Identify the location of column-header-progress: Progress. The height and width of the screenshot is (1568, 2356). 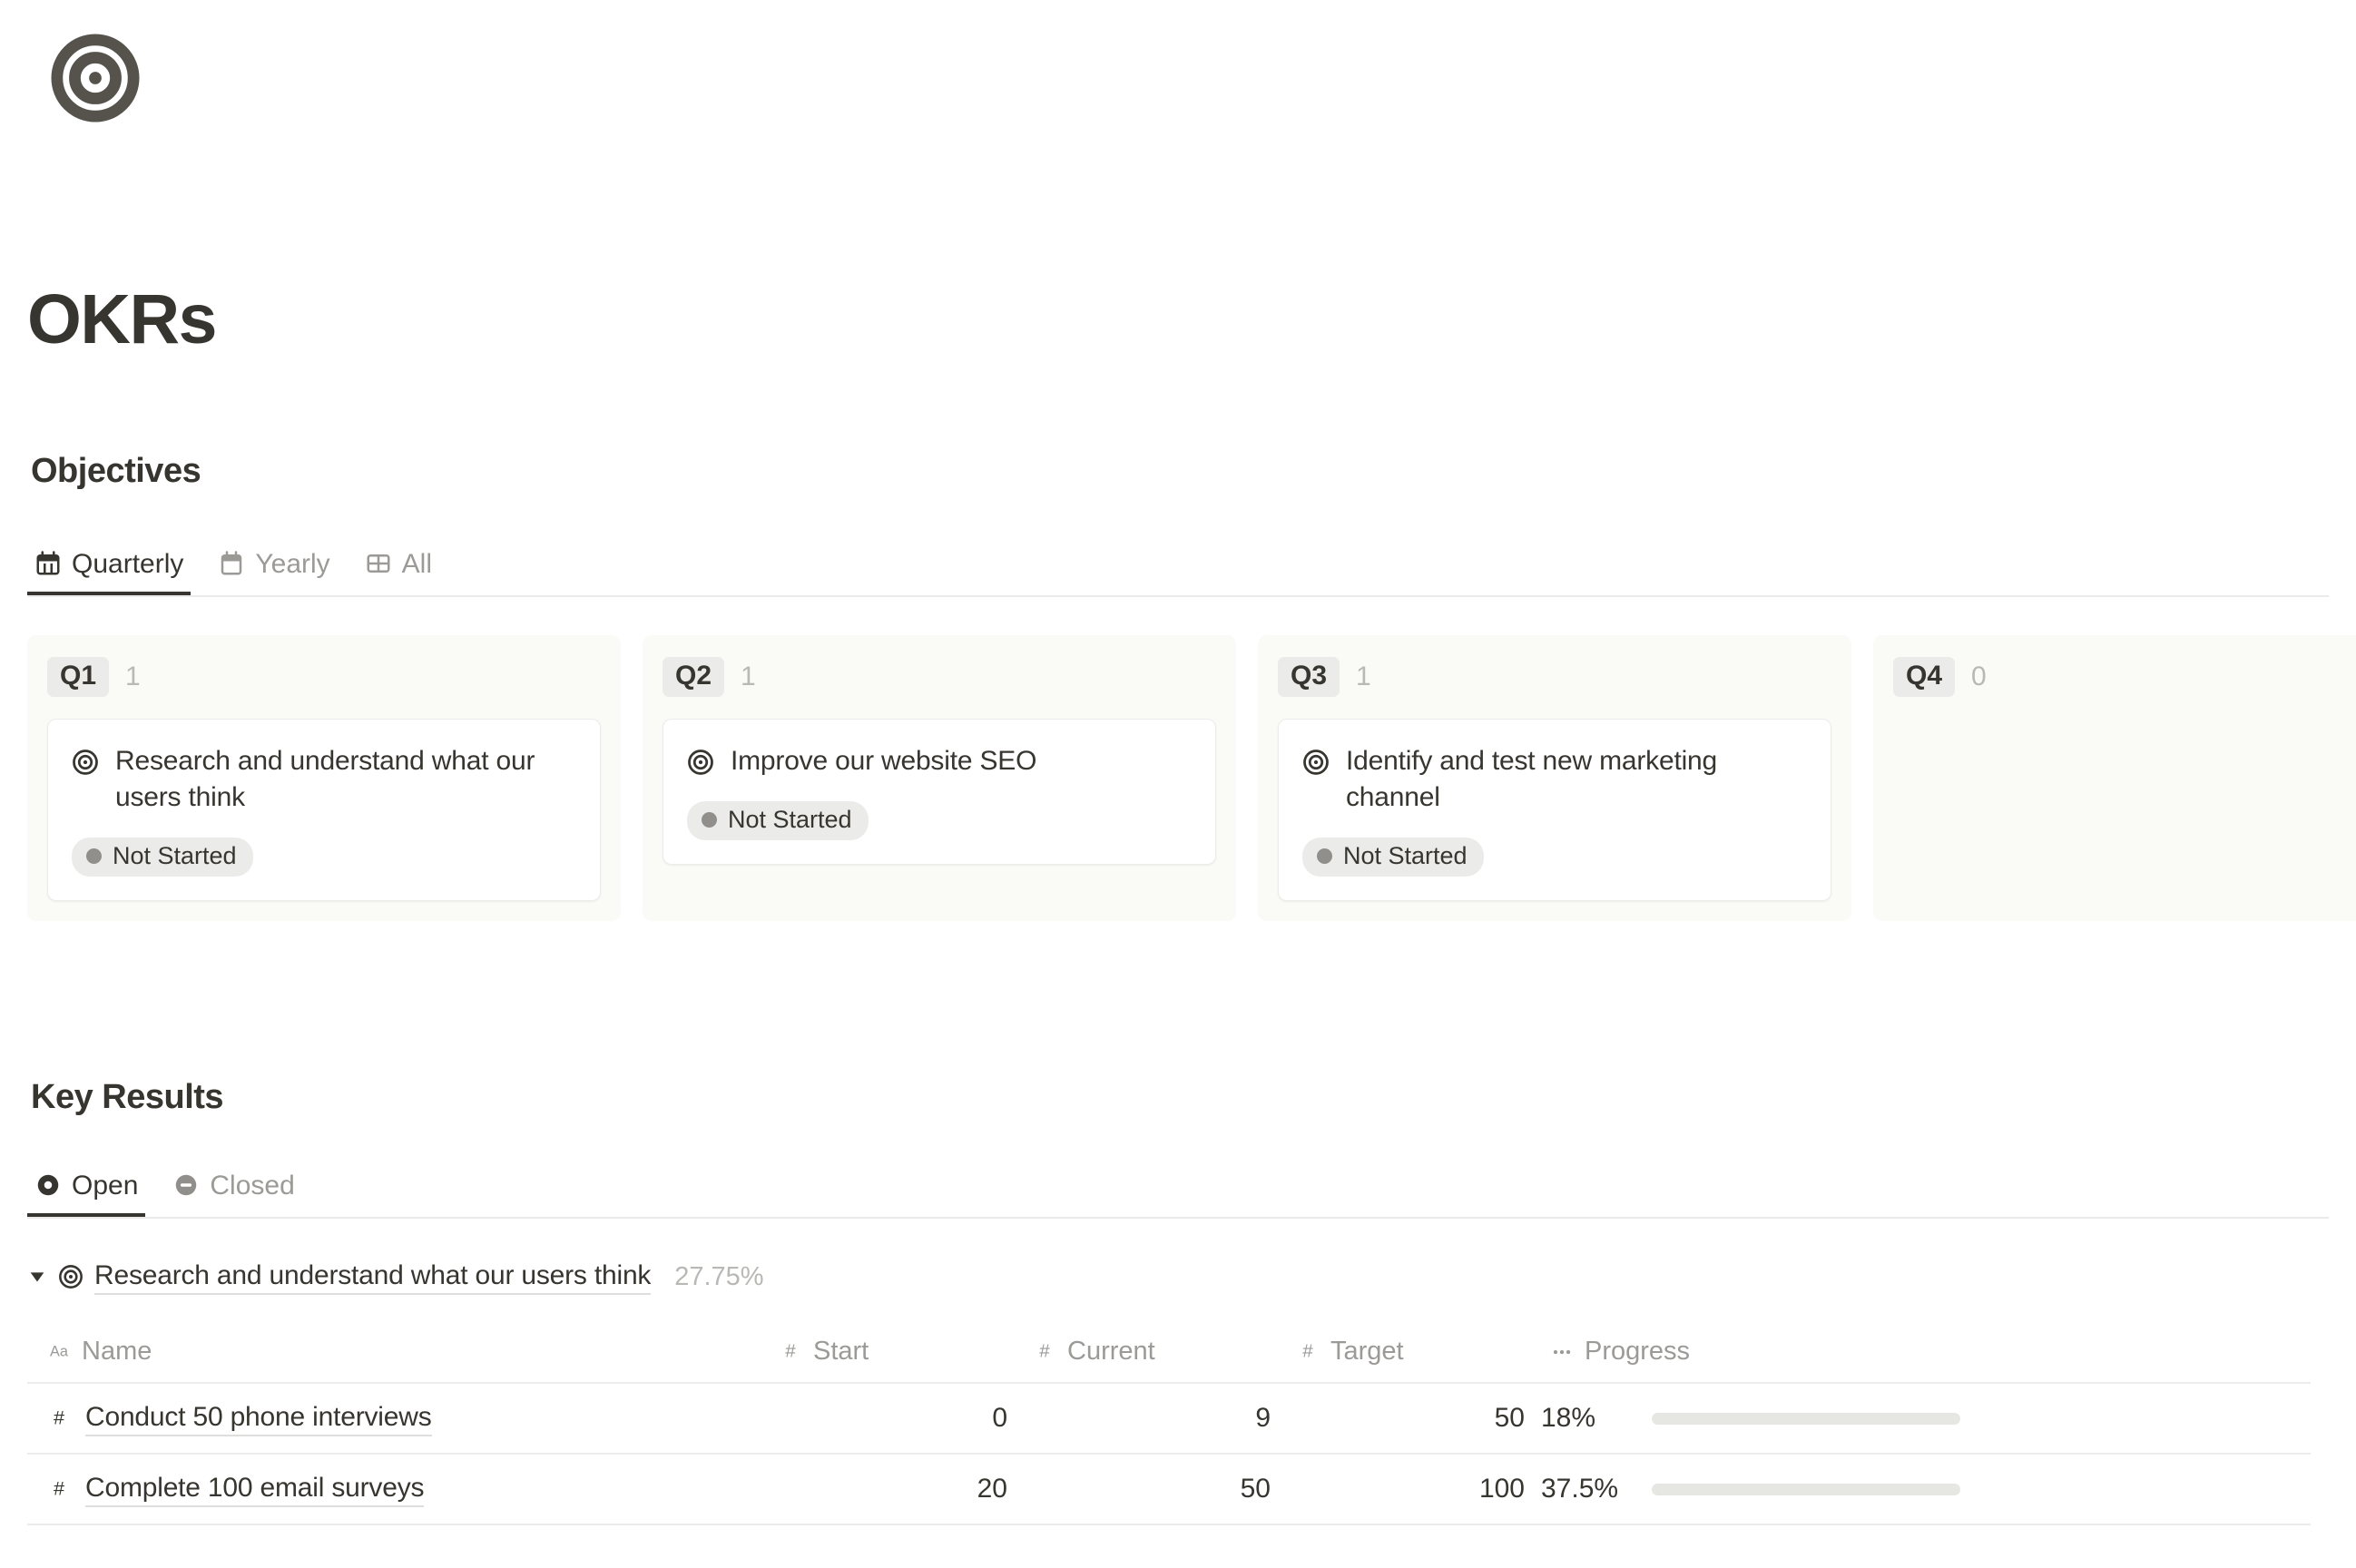
(1923, 1352).